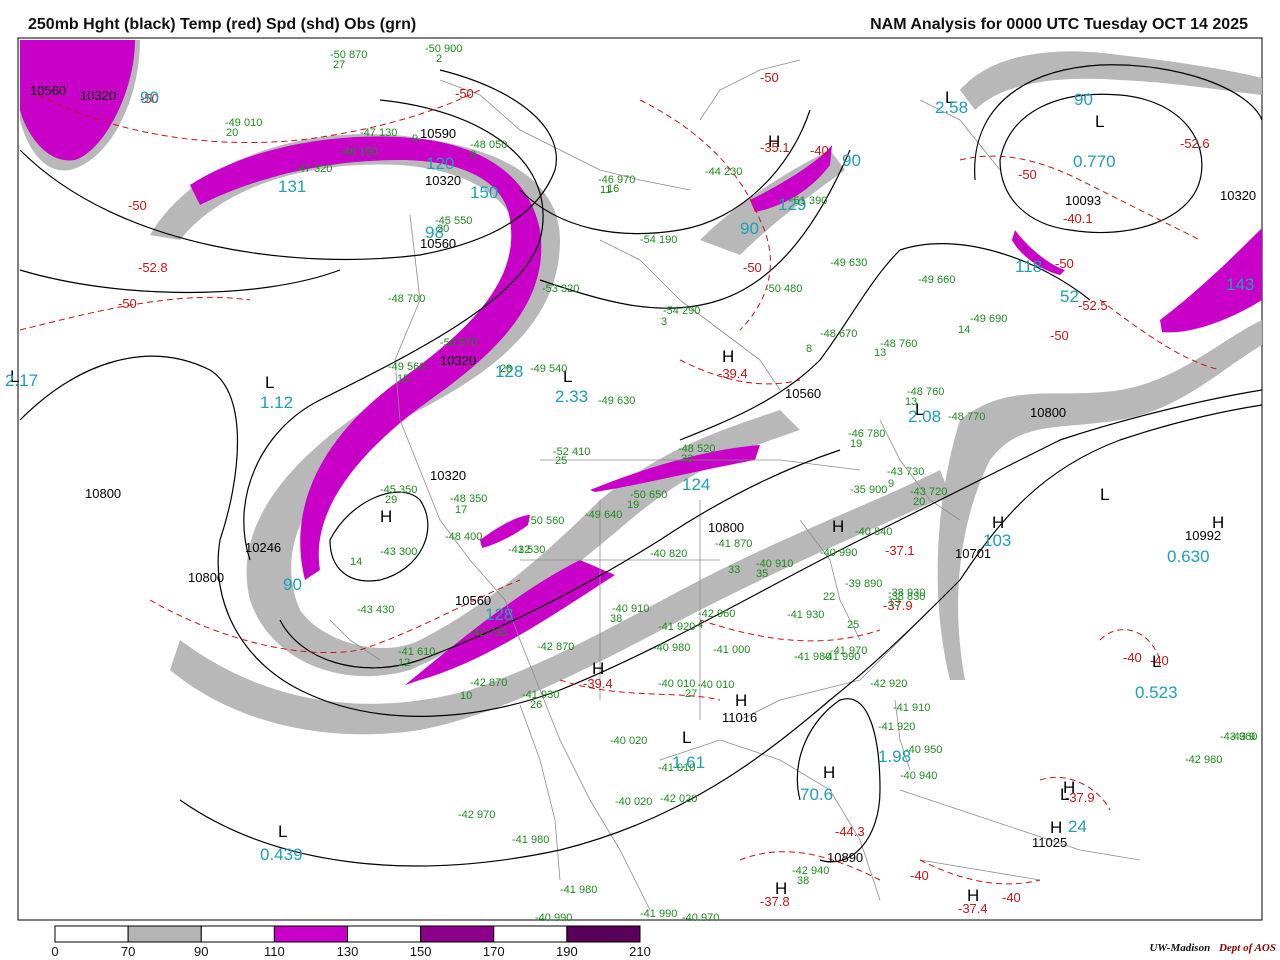  I want to click on speed-label-4: 2.33, so click(571, 396).